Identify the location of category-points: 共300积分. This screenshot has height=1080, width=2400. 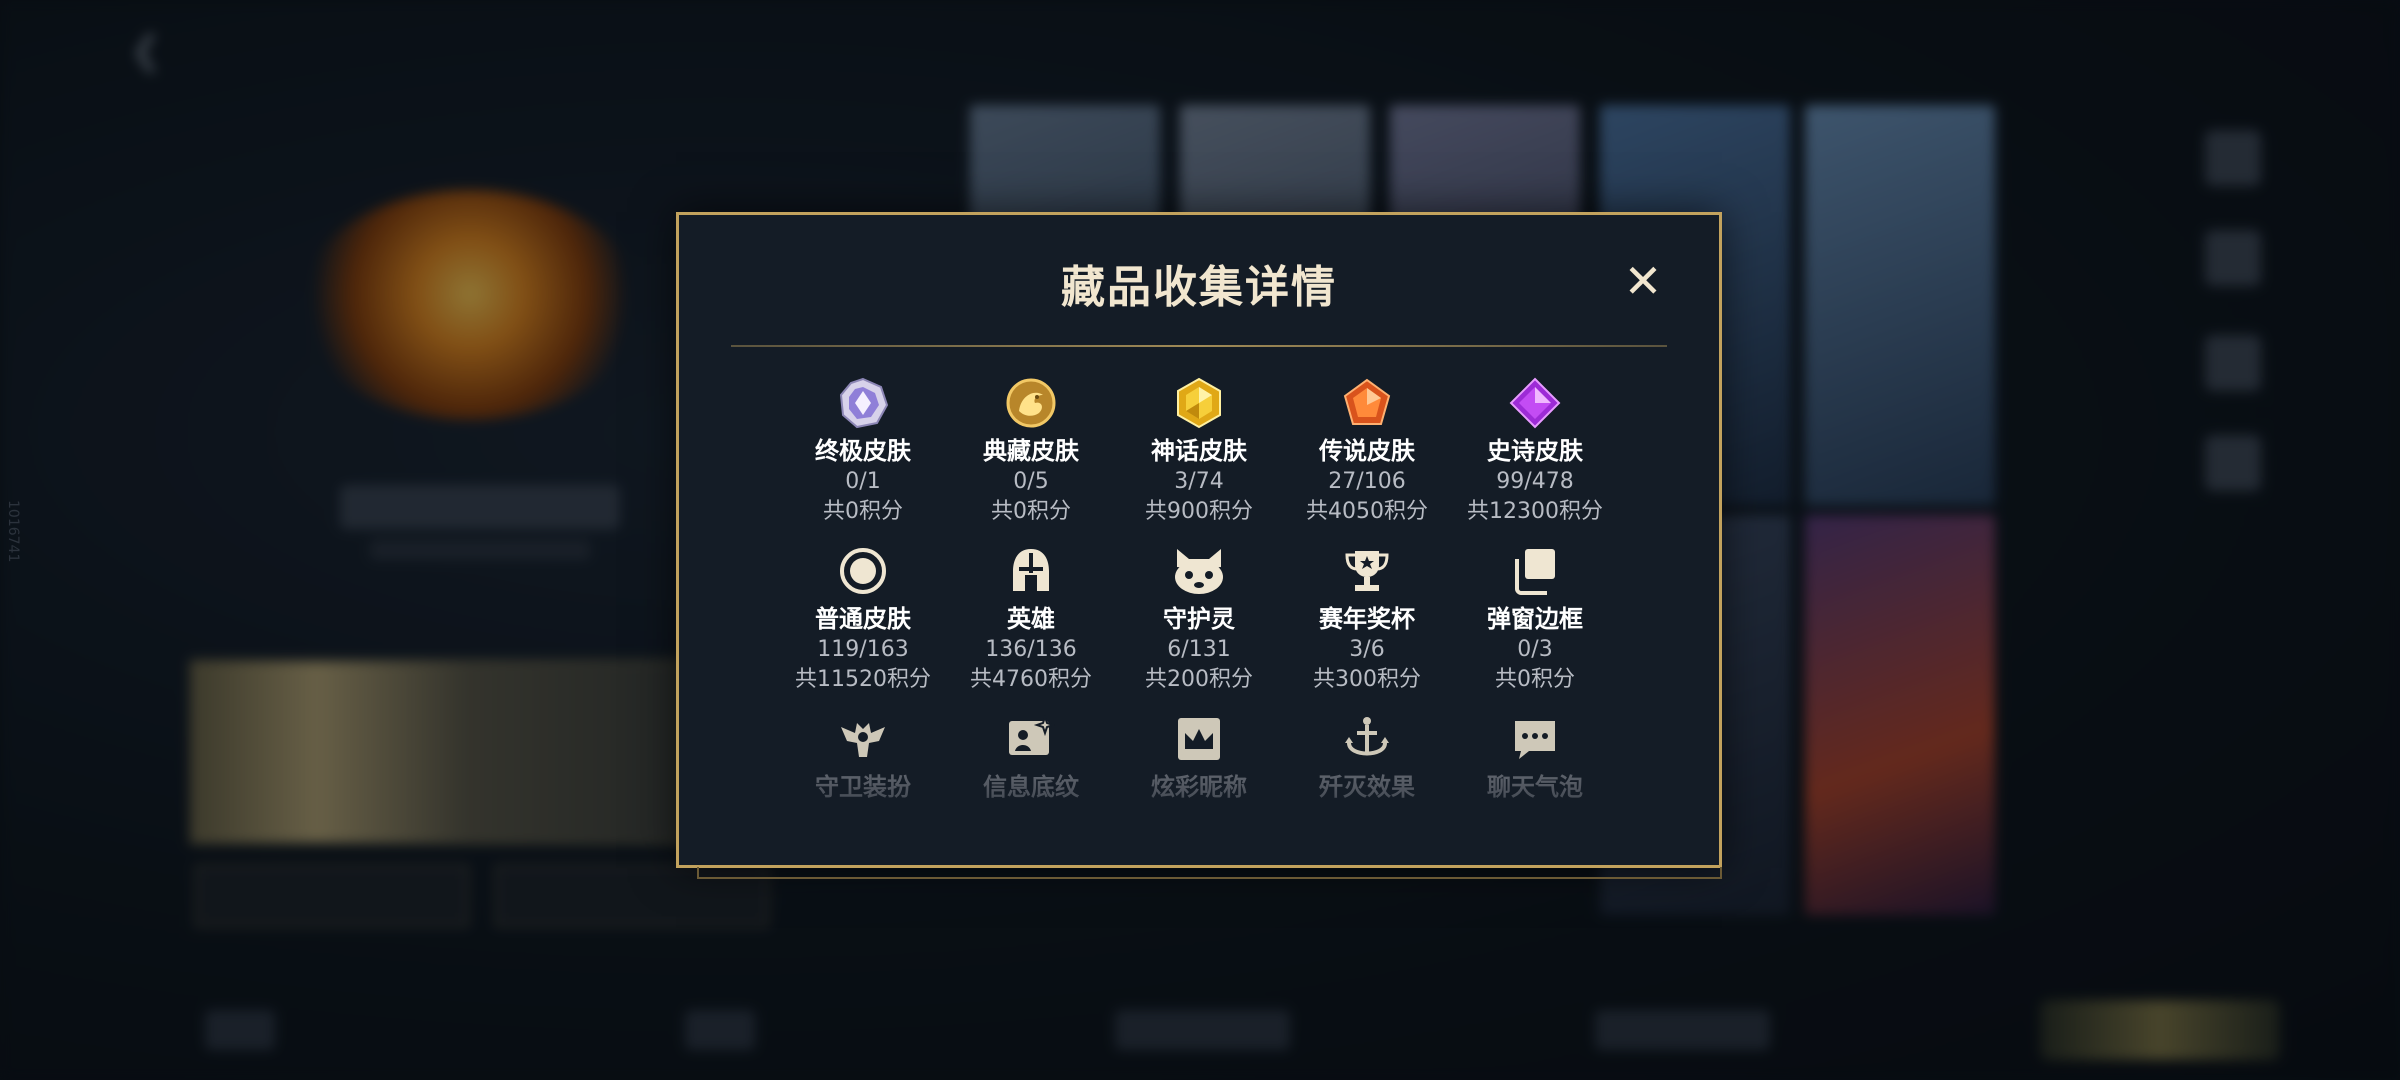
(1367, 679).